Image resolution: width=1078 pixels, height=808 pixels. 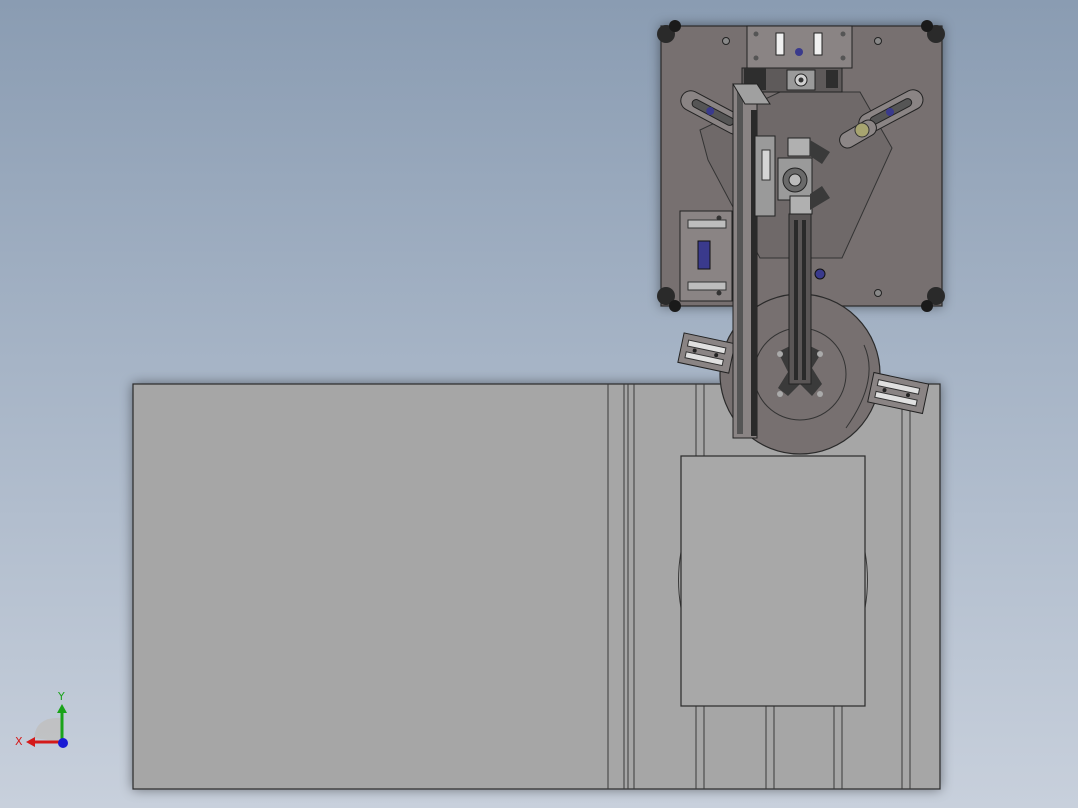 I want to click on sliding-carriage, so click(x=773, y=581).